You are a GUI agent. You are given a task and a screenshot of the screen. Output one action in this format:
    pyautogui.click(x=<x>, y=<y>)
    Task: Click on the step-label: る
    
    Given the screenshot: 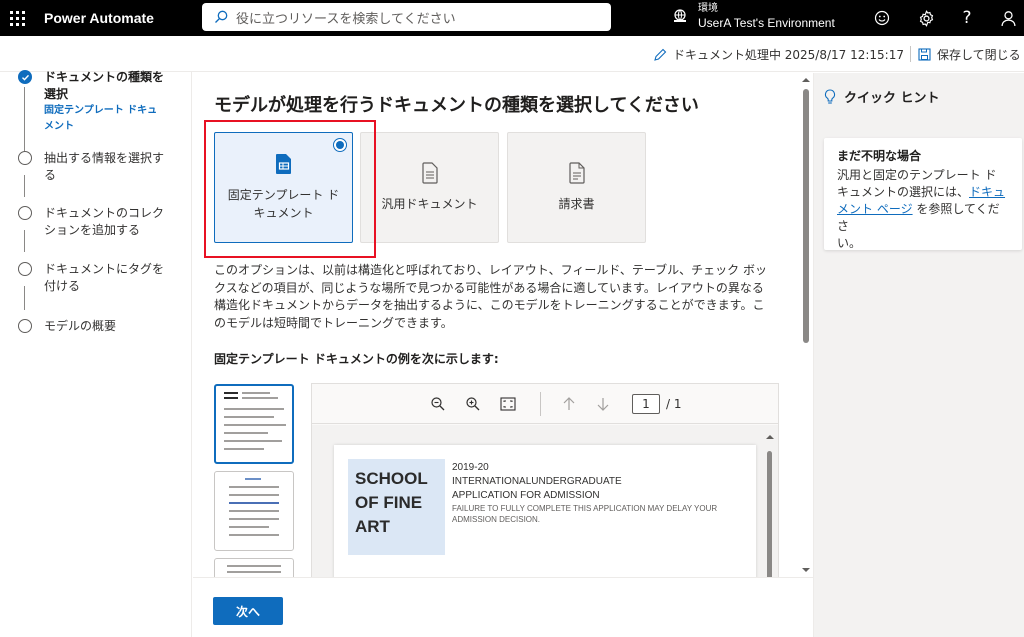 What is the action you would take?
    pyautogui.click(x=50, y=175)
    